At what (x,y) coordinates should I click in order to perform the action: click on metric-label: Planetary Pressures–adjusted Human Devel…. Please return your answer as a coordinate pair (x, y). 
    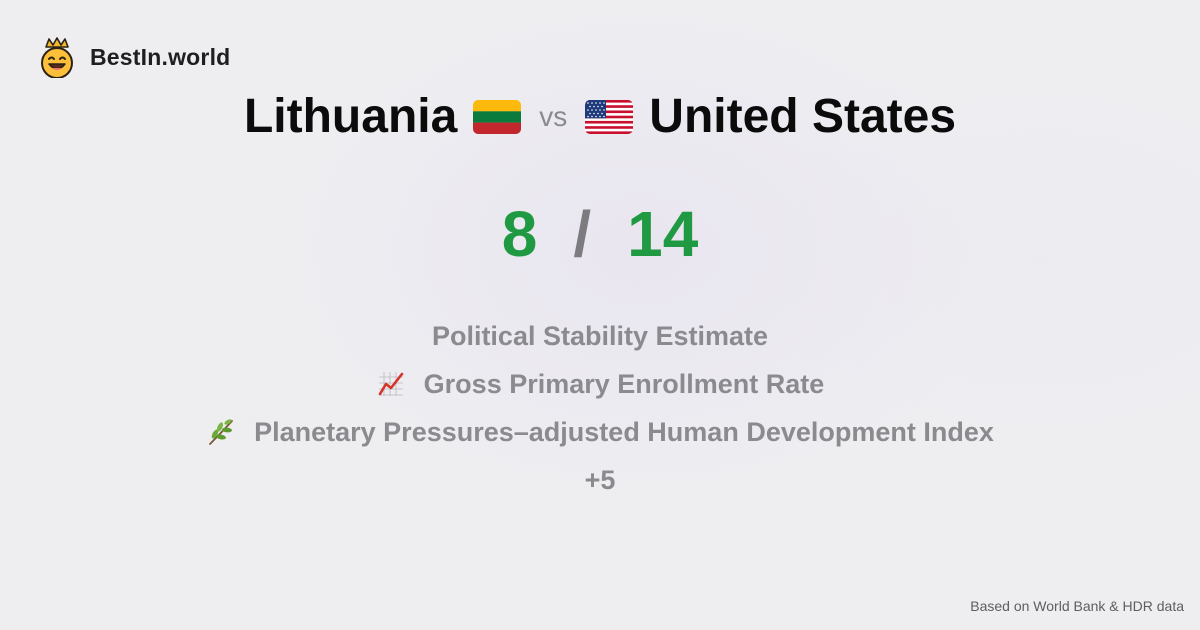
    Looking at the image, I should click on (624, 431).